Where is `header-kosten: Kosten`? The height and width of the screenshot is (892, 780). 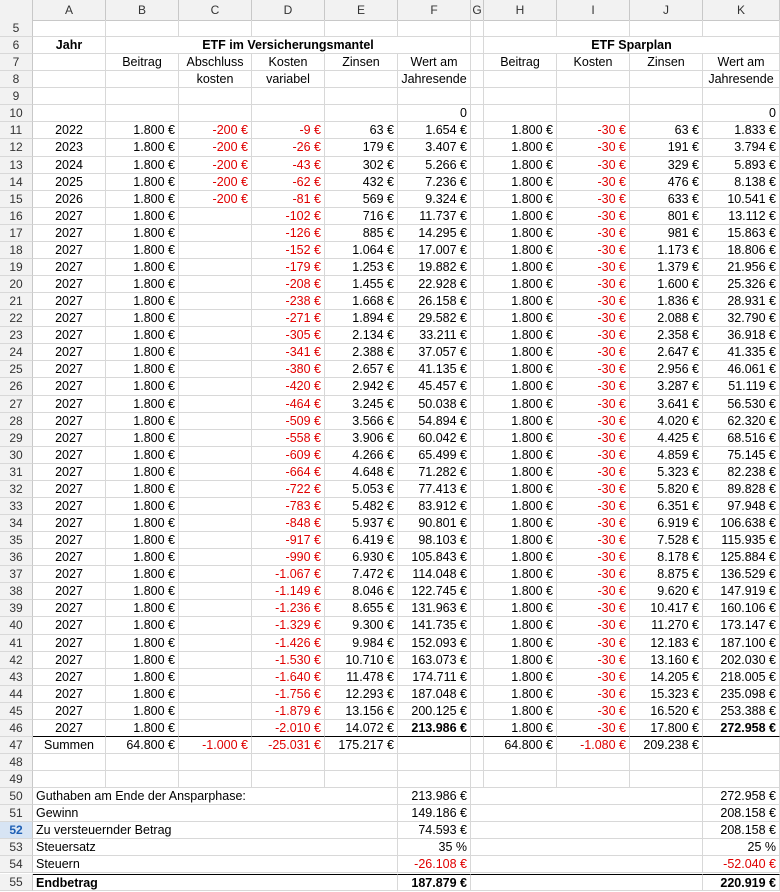 header-kosten: Kosten is located at coordinates (288, 63).